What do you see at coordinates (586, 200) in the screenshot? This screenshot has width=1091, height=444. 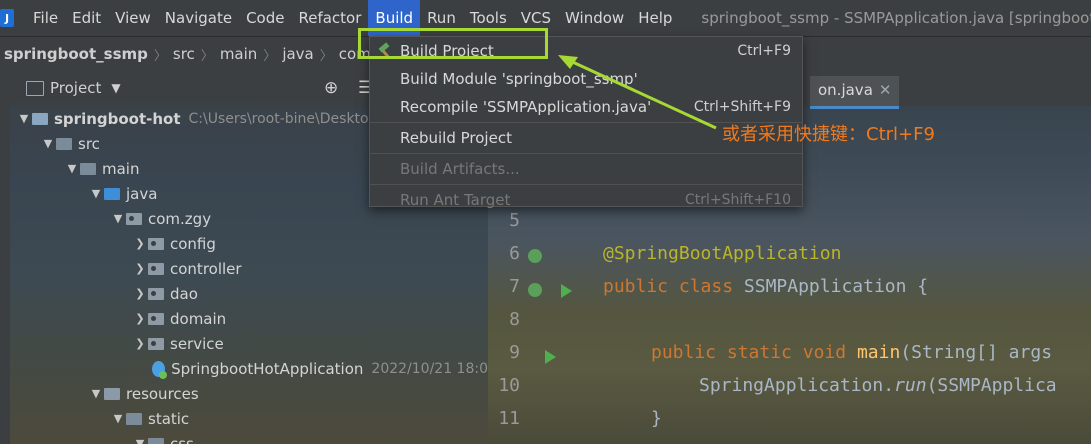 I see `menu-item-run-ant-target: Run Ant Target Ctrl+Shift+F10` at bounding box center [586, 200].